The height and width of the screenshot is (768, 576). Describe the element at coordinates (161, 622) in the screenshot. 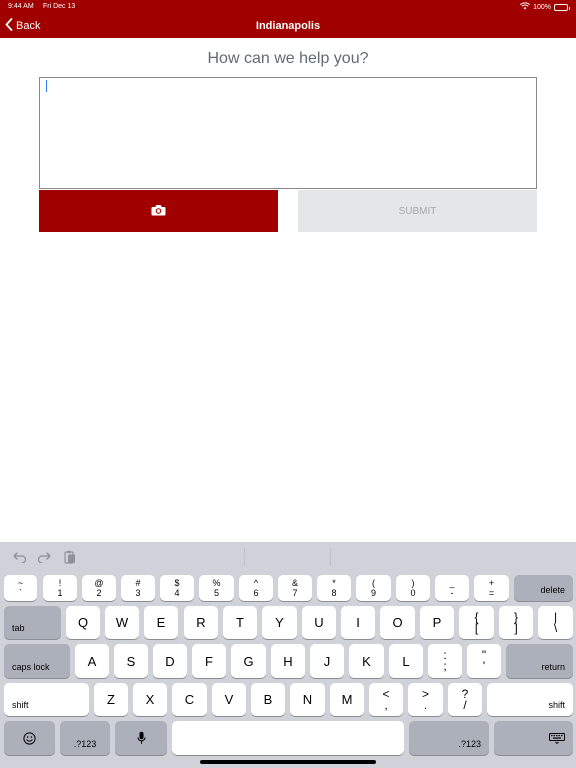

I see `key-e: E` at that location.